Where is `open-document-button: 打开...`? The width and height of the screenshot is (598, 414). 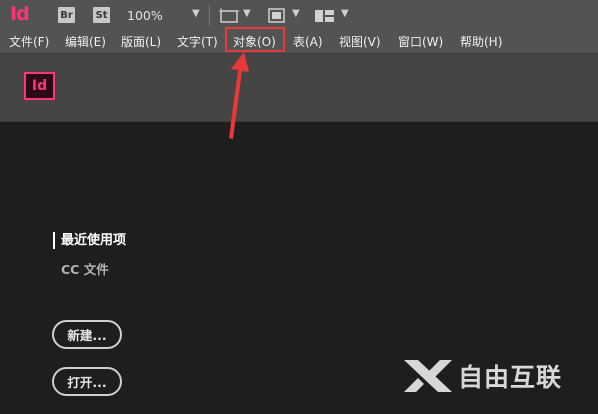 open-document-button: 打开... is located at coordinates (87, 381).